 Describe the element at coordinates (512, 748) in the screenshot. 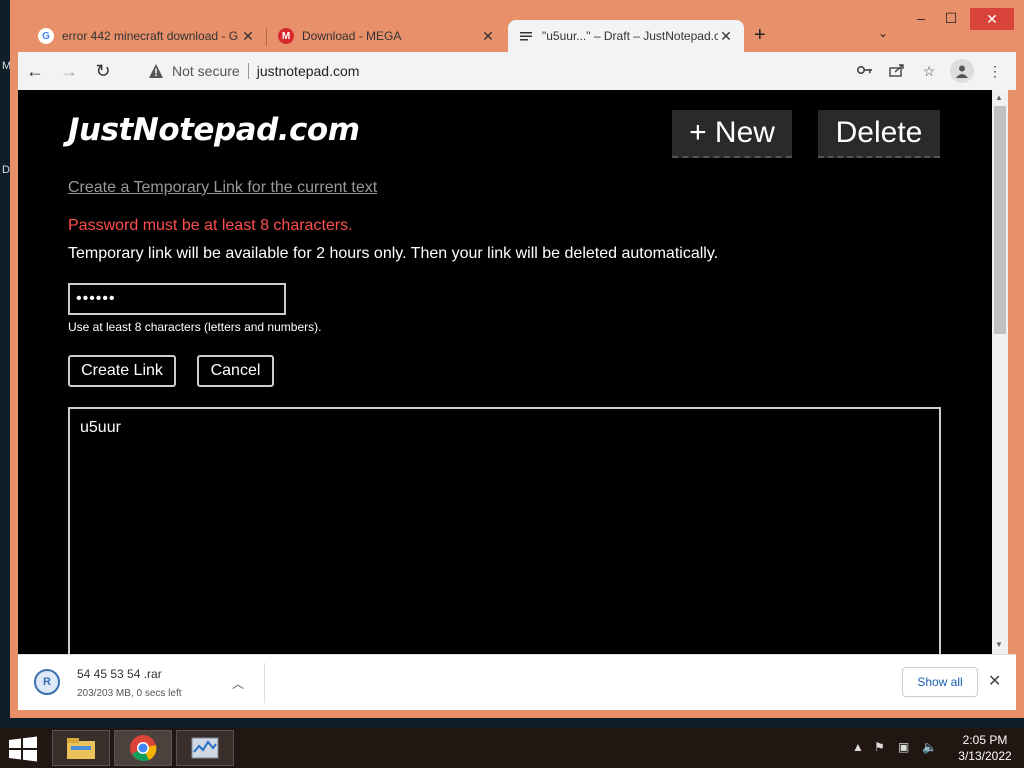

I see `taskbar: ▲ ⚑ ▣ 🔈 2:05 PM 3/13/2022` at that location.